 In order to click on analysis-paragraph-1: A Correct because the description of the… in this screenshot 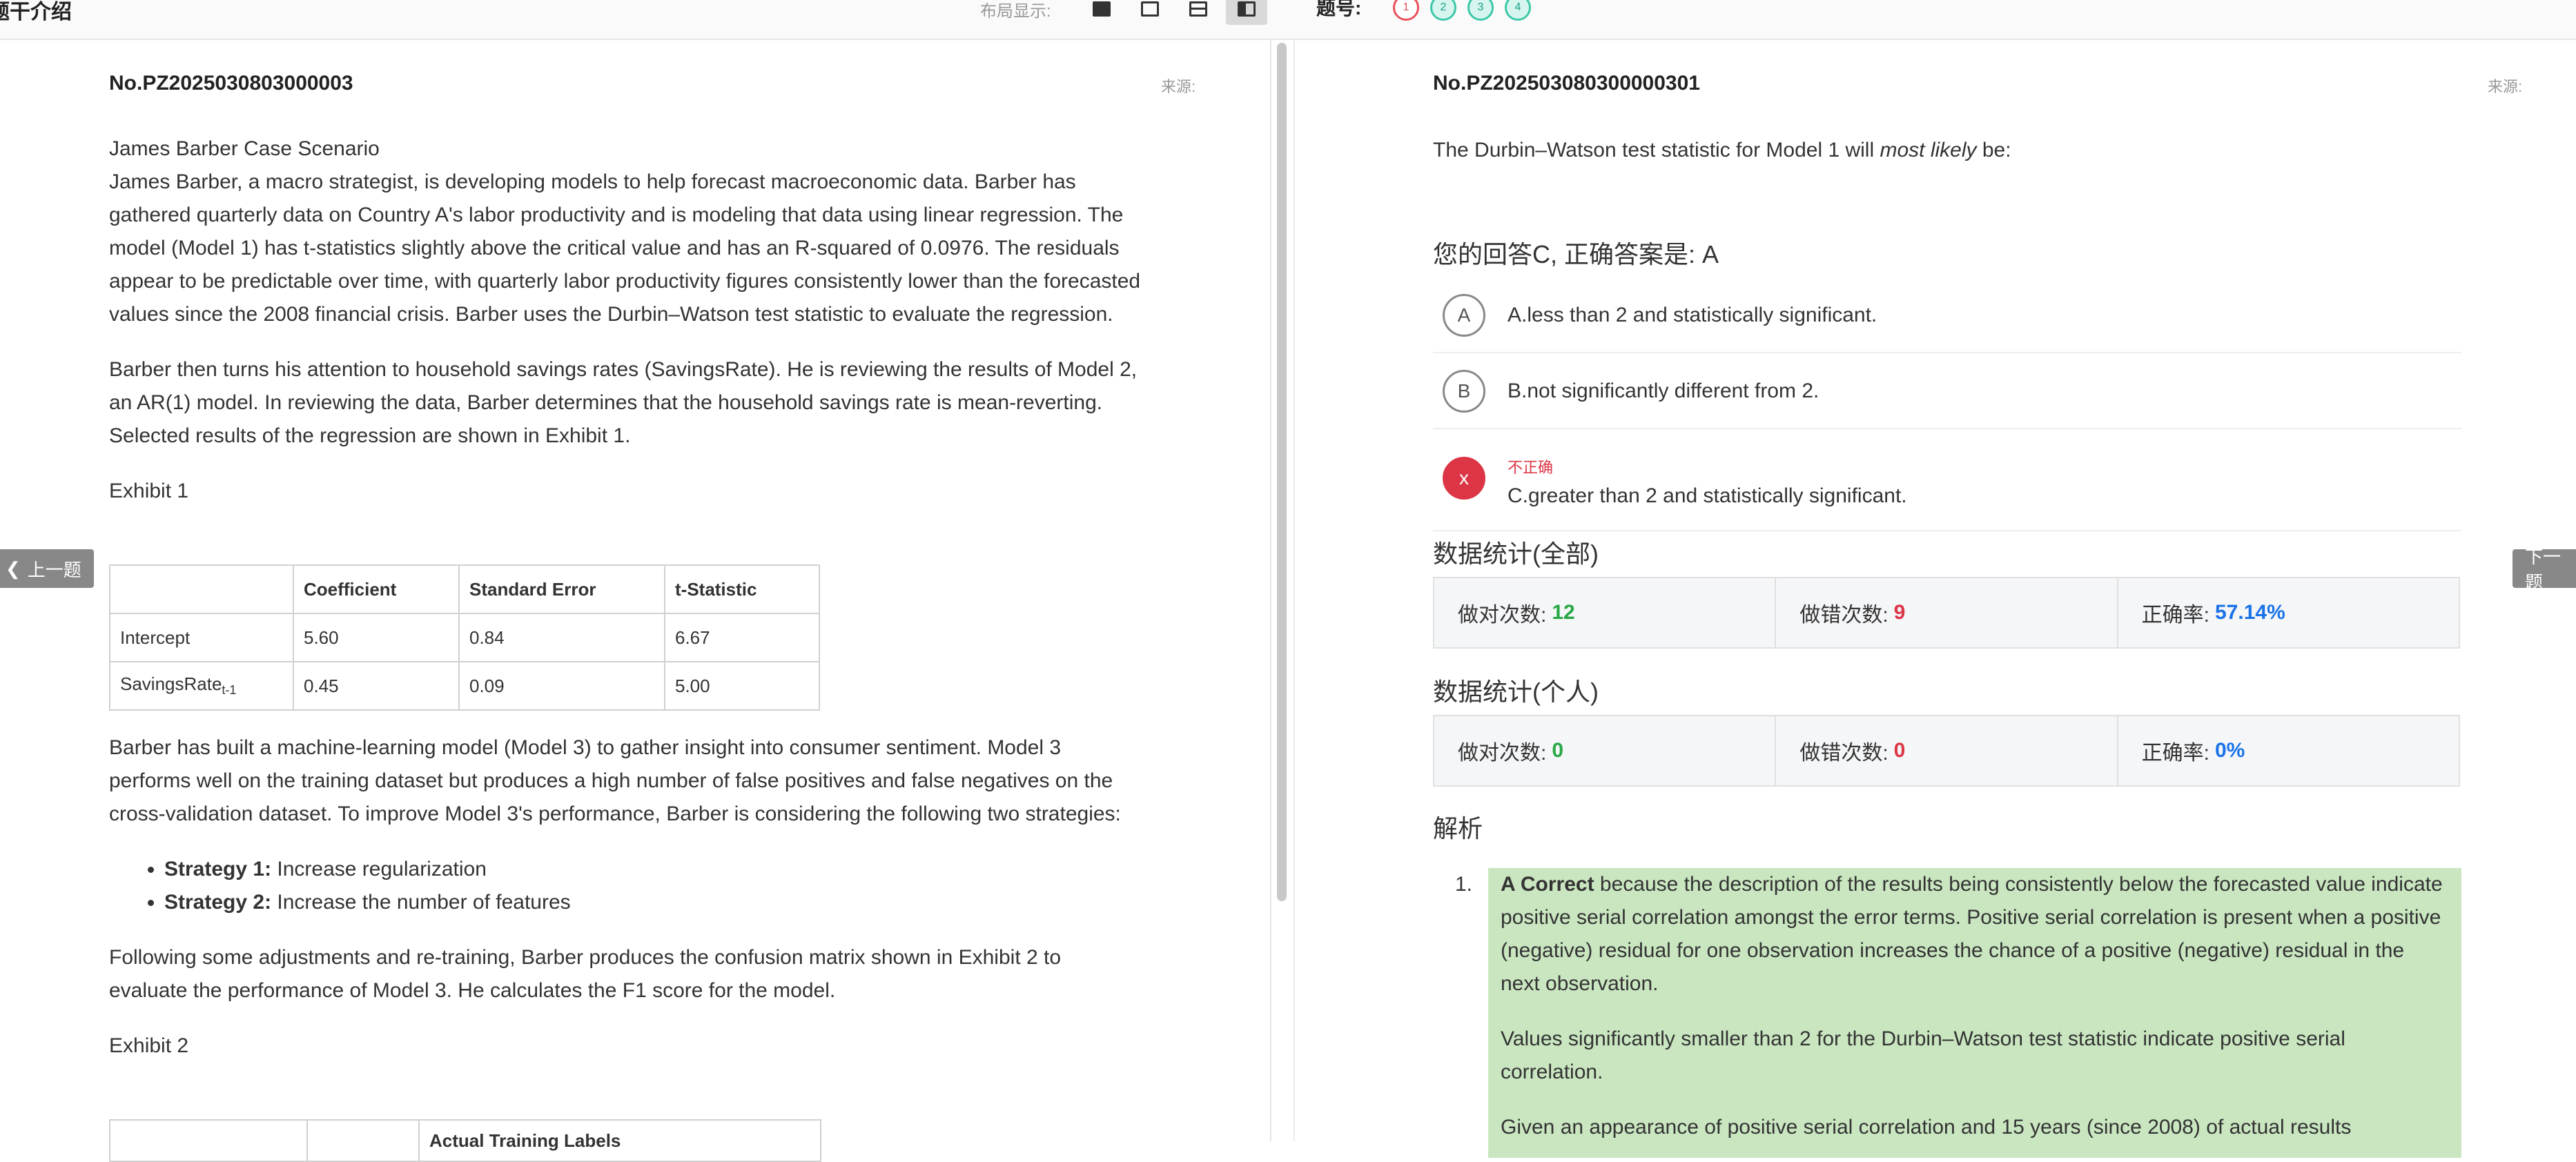, I will do `click(1975, 934)`.